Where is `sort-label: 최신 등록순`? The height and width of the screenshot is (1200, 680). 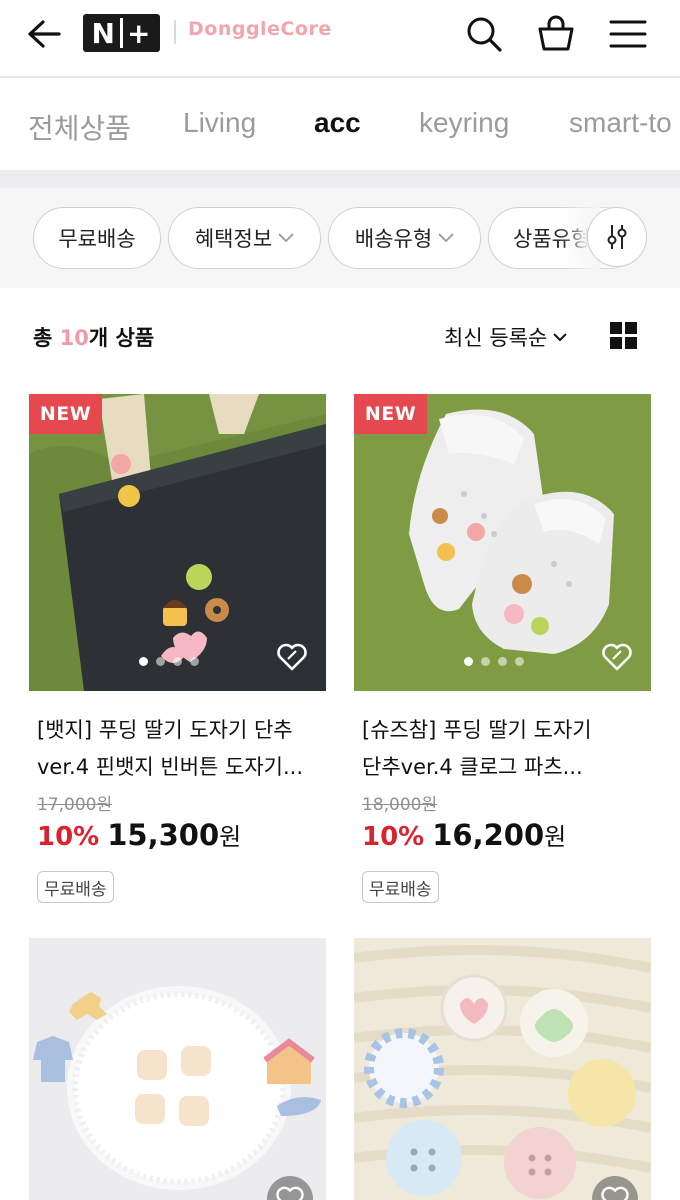 sort-label: 최신 등록순 is located at coordinates (496, 338).